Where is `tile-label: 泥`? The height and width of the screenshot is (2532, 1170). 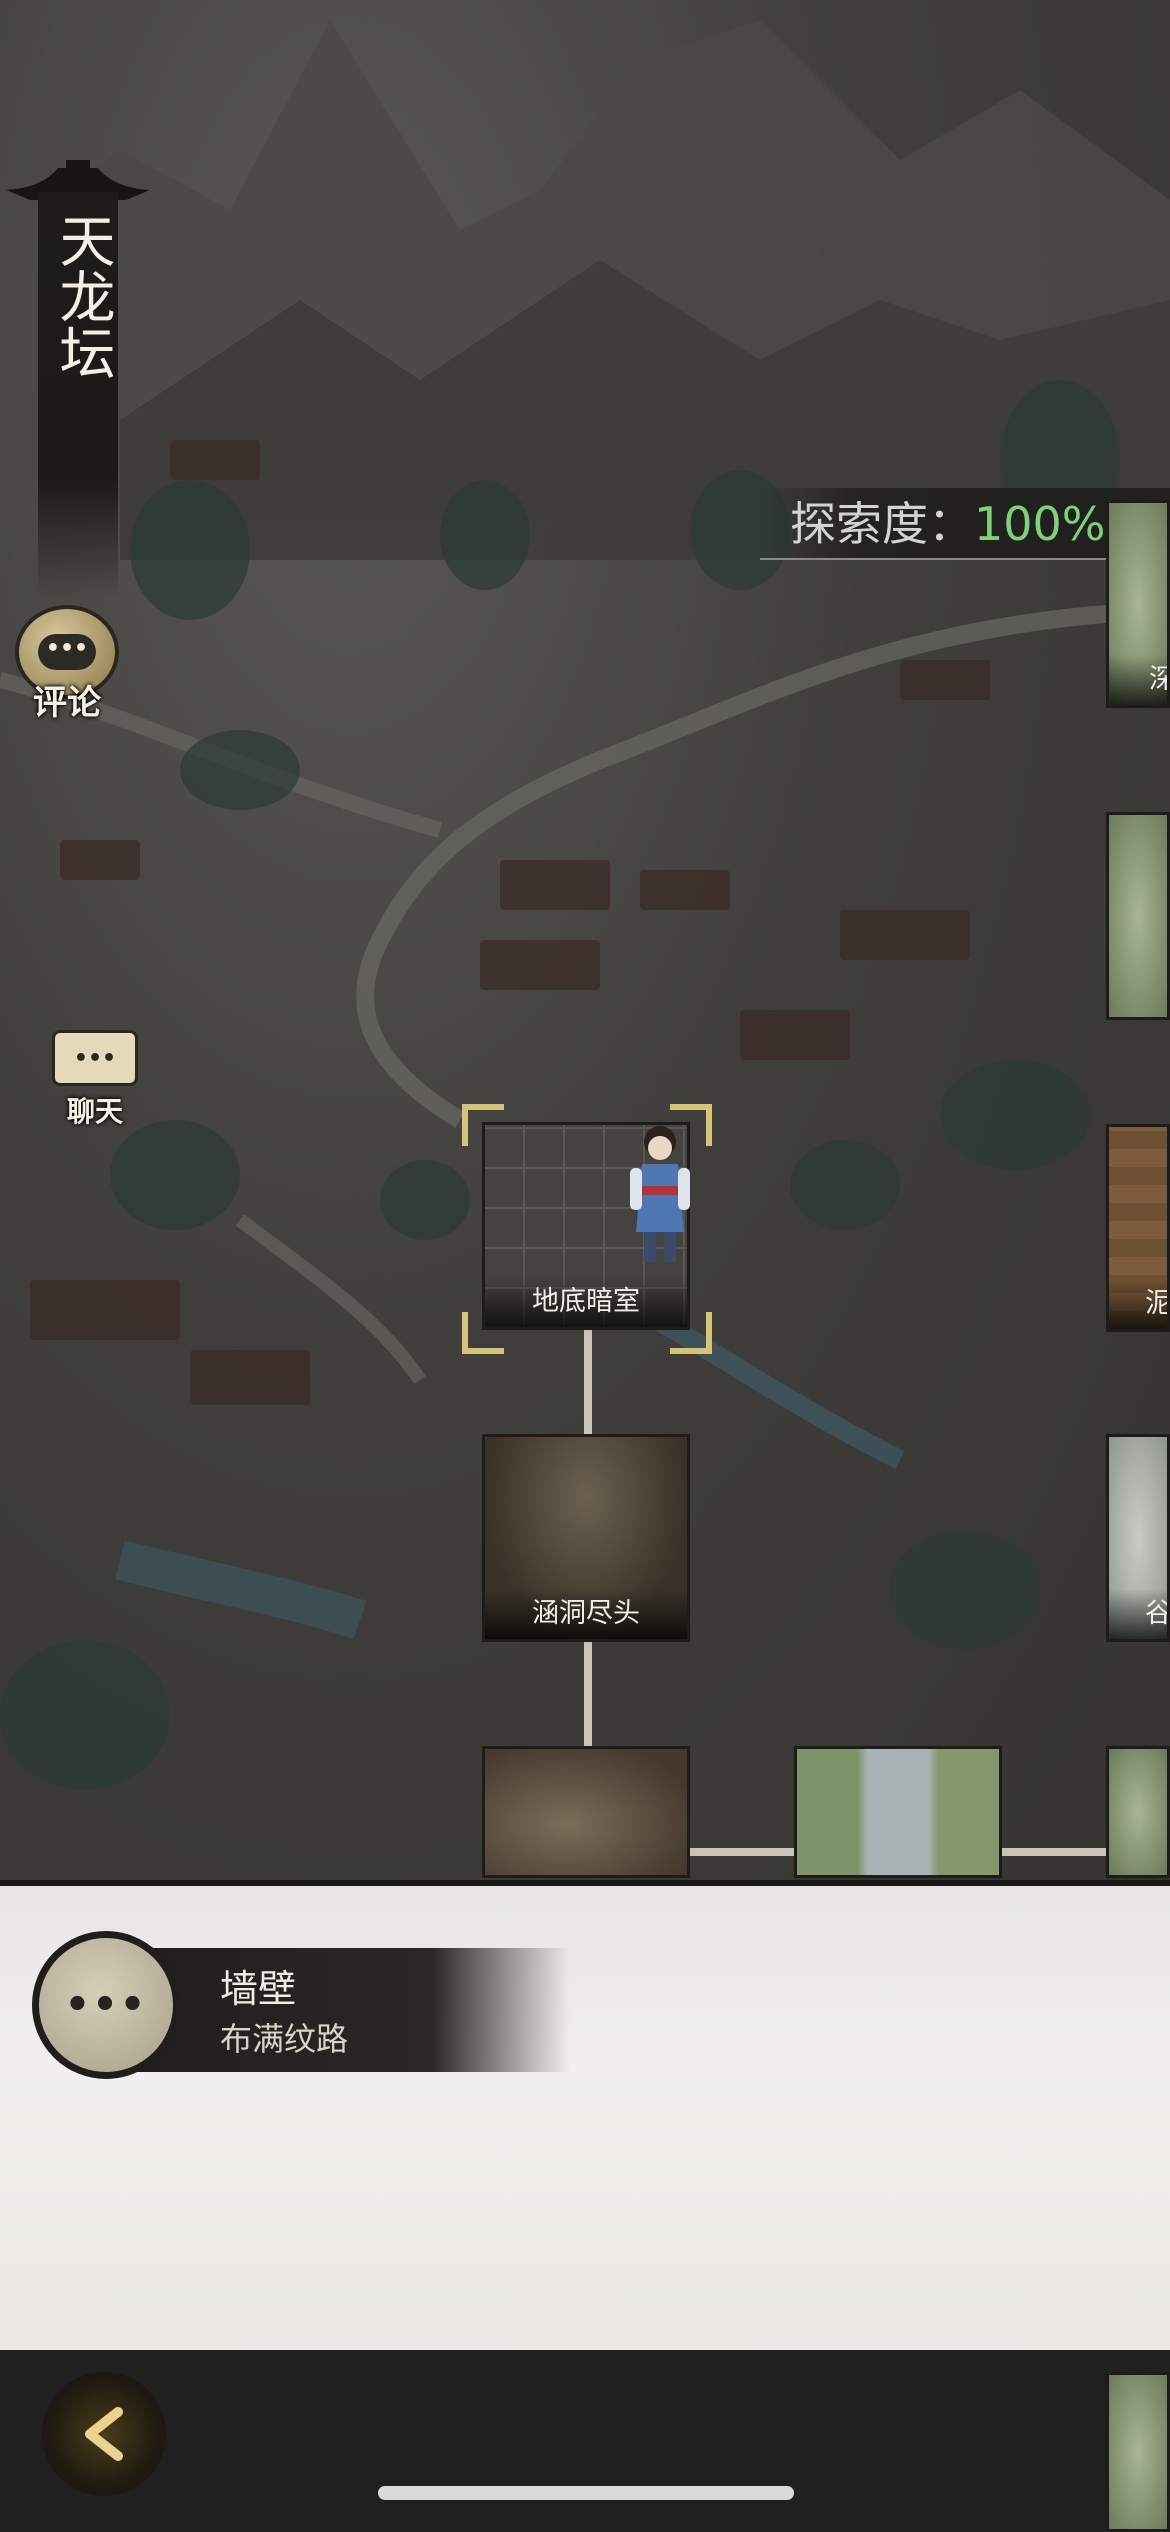 tile-label: 泥 is located at coordinates (1138, 1304).